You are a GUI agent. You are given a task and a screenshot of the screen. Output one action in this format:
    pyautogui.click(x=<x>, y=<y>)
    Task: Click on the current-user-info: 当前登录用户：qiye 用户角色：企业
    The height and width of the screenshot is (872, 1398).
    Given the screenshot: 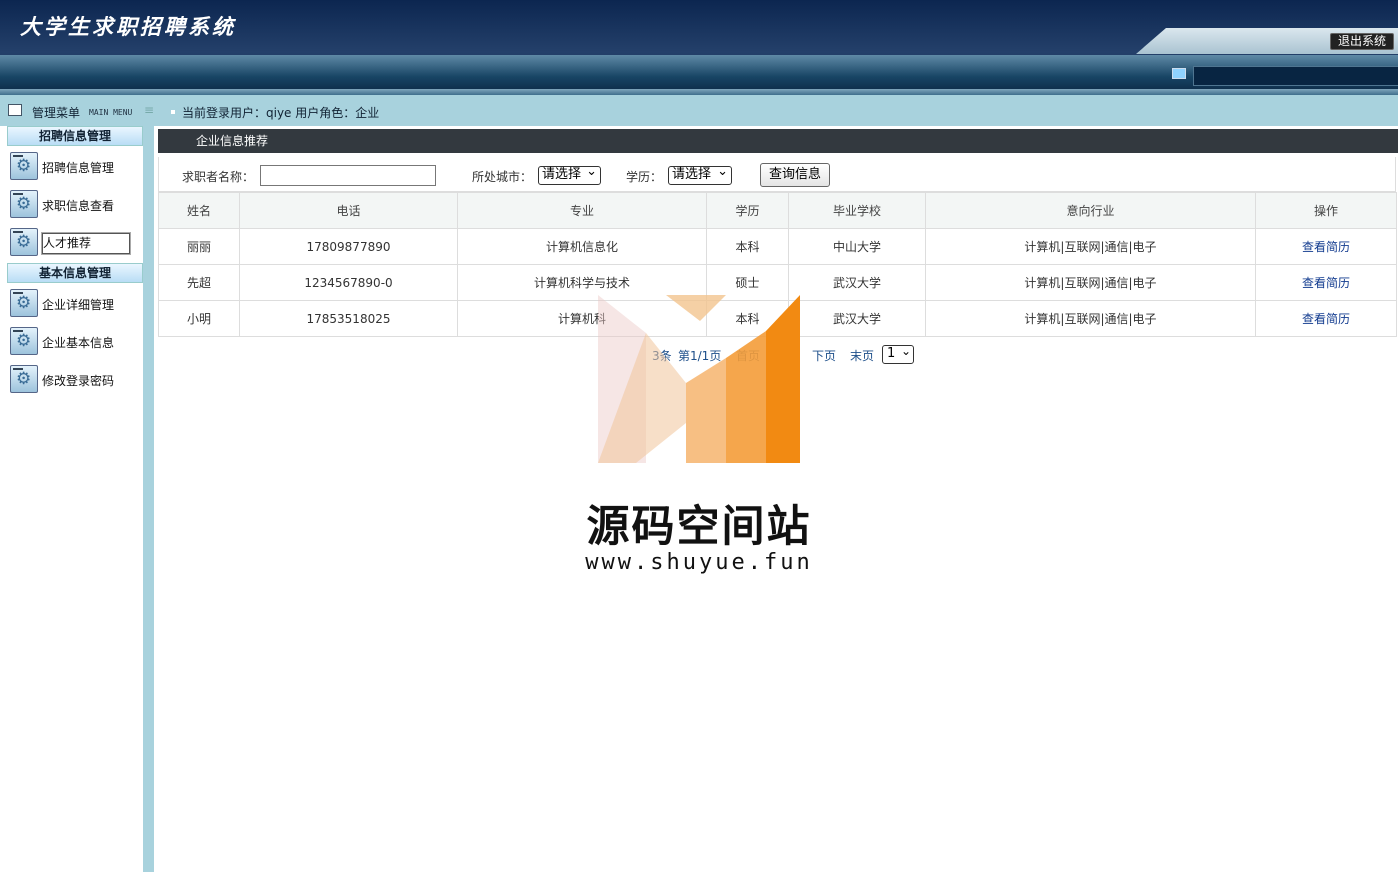 What is the action you would take?
    pyautogui.click(x=281, y=113)
    